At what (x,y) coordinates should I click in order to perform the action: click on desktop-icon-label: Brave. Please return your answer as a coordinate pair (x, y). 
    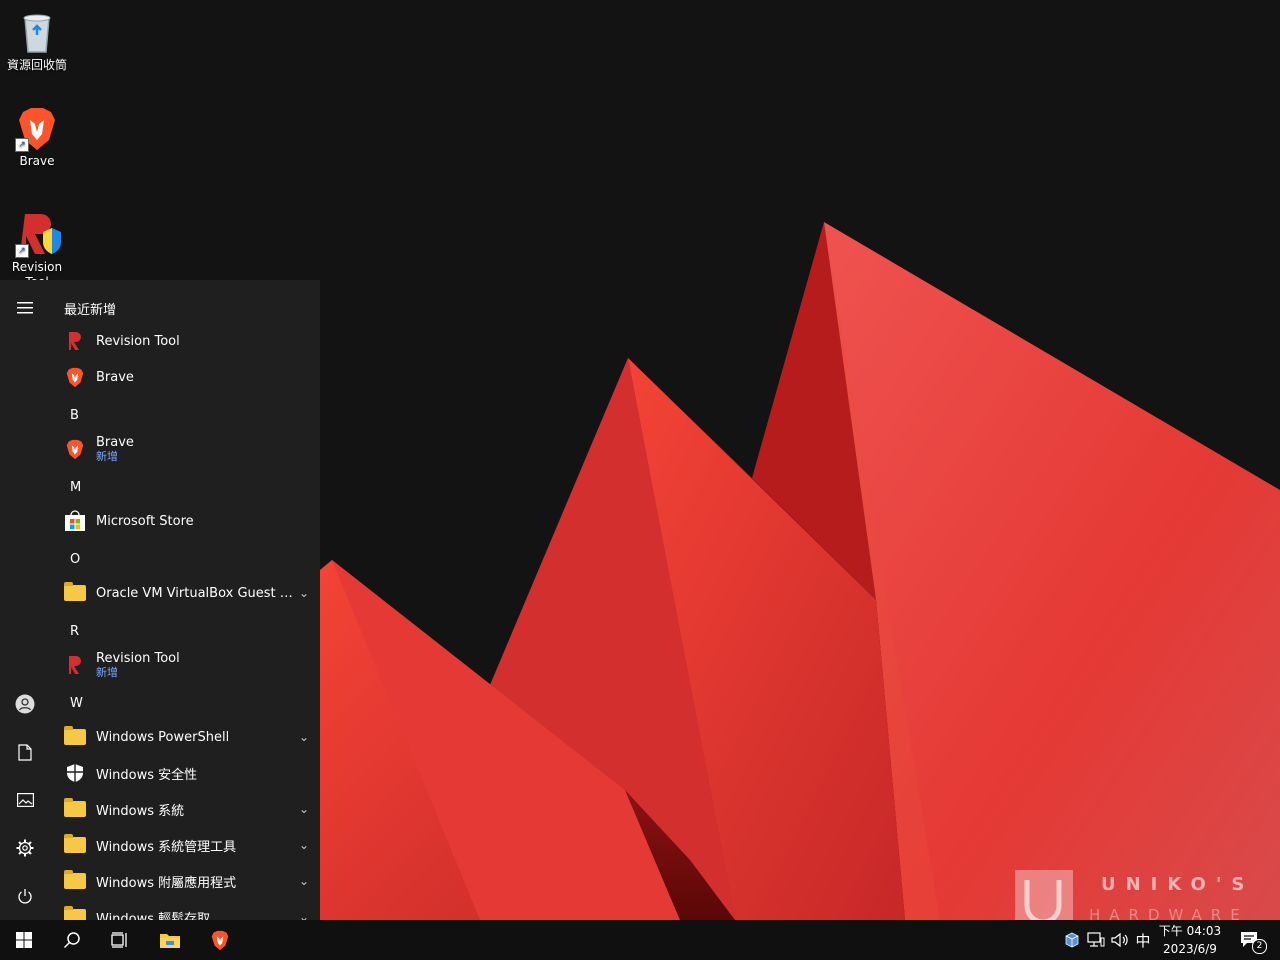
    Looking at the image, I should click on (37, 161).